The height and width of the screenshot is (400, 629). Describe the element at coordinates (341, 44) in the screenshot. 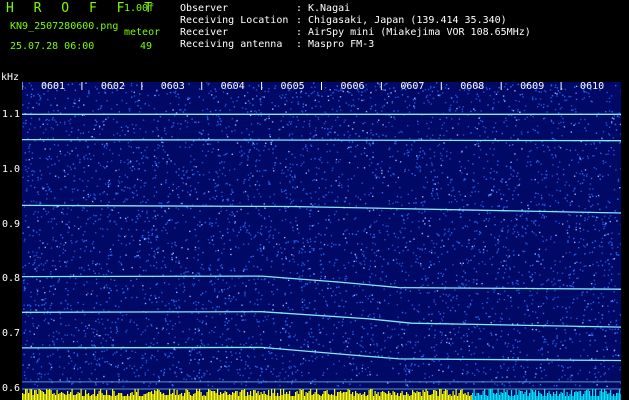

I see `info-value-antenna: Maspro FM-3` at that location.